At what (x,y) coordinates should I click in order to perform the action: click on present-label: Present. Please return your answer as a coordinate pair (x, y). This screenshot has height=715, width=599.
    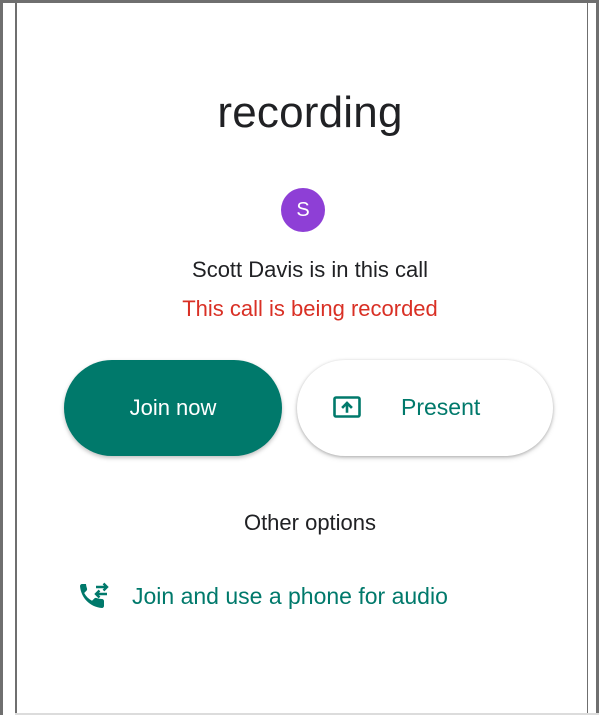
    Looking at the image, I should click on (441, 407).